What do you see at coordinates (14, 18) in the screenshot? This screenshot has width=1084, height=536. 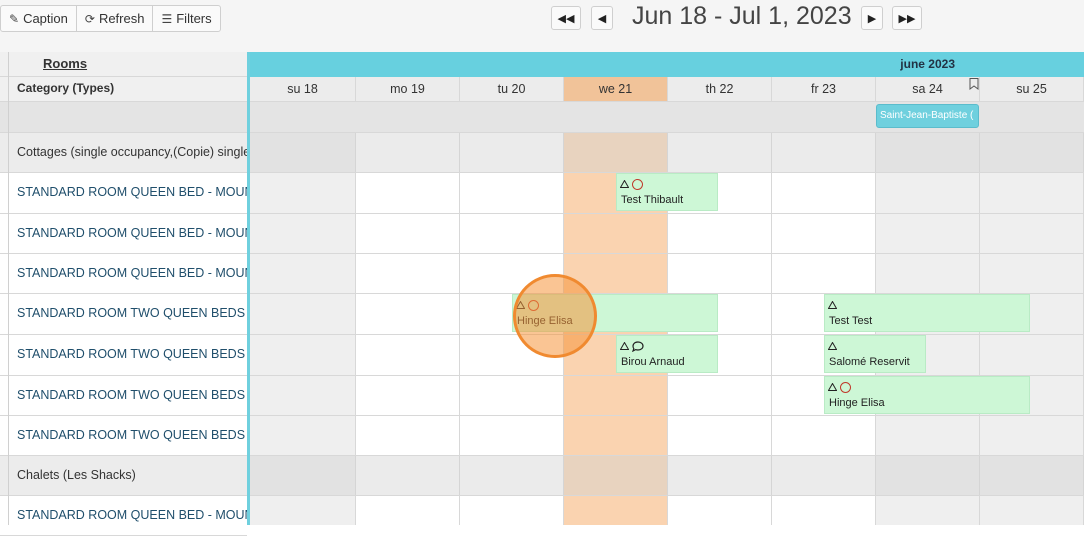 I see `edit-icon: ✎` at bounding box center [14, 18].